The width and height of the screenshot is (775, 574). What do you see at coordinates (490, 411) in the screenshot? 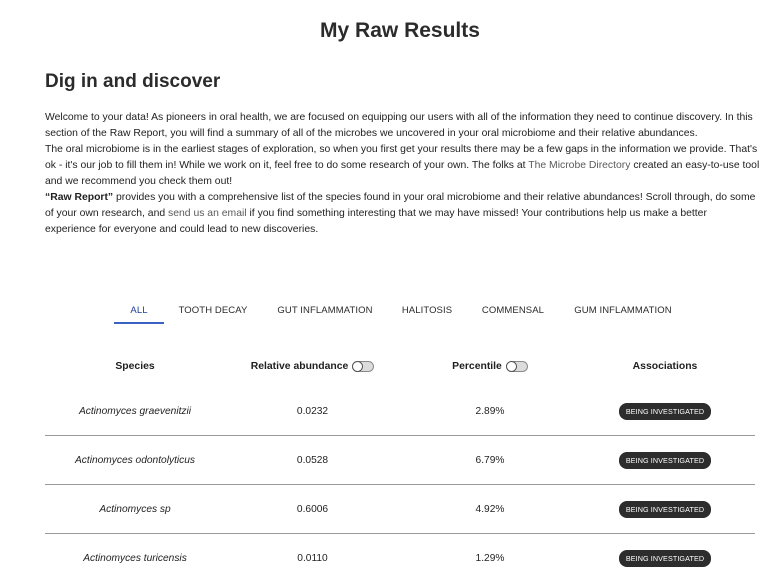
I see `percentile-cell: 2.89%` at bounding box center [490, 411].